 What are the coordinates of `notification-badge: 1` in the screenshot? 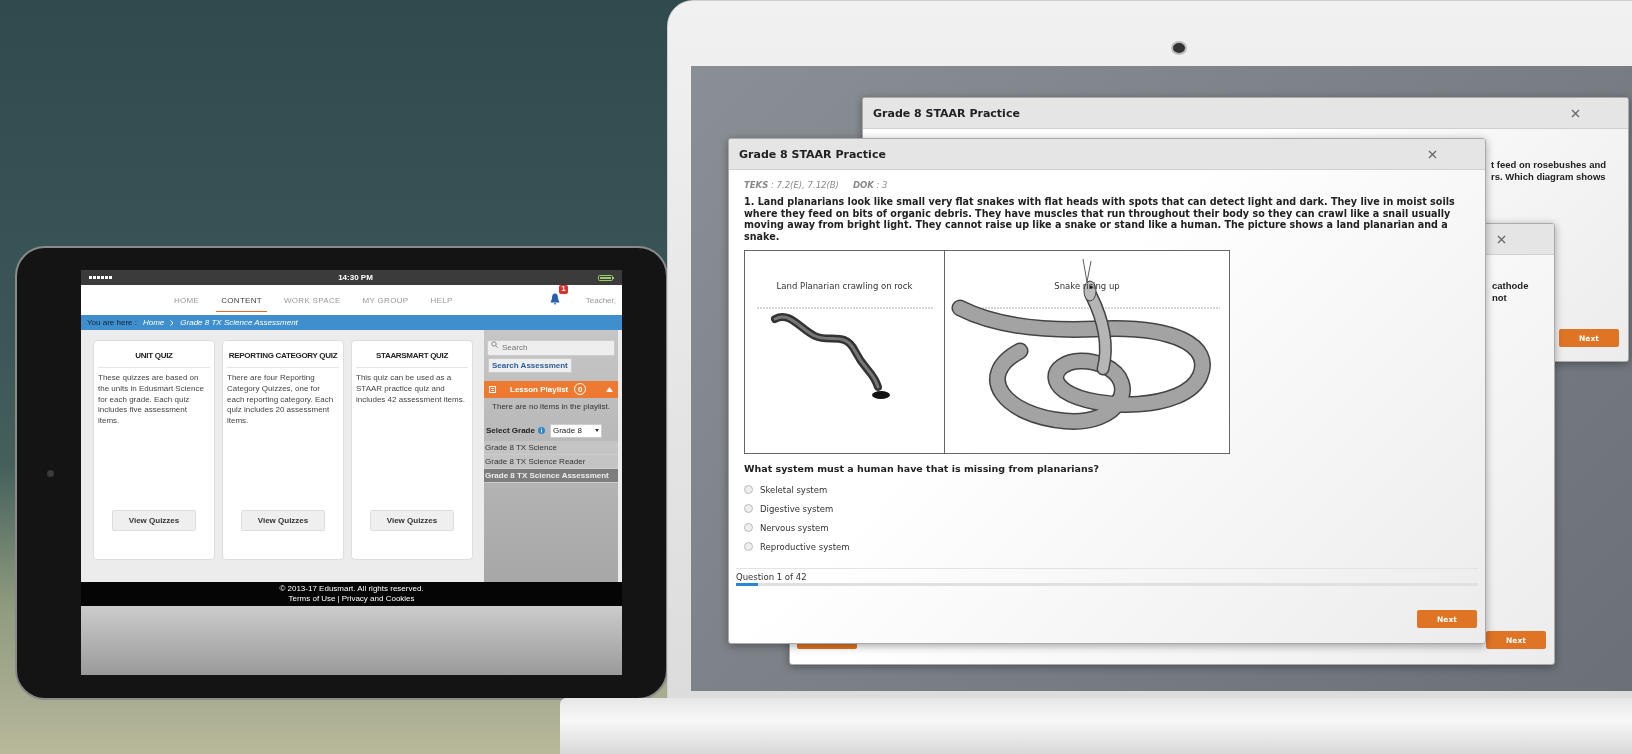 It's located at (563, 289).